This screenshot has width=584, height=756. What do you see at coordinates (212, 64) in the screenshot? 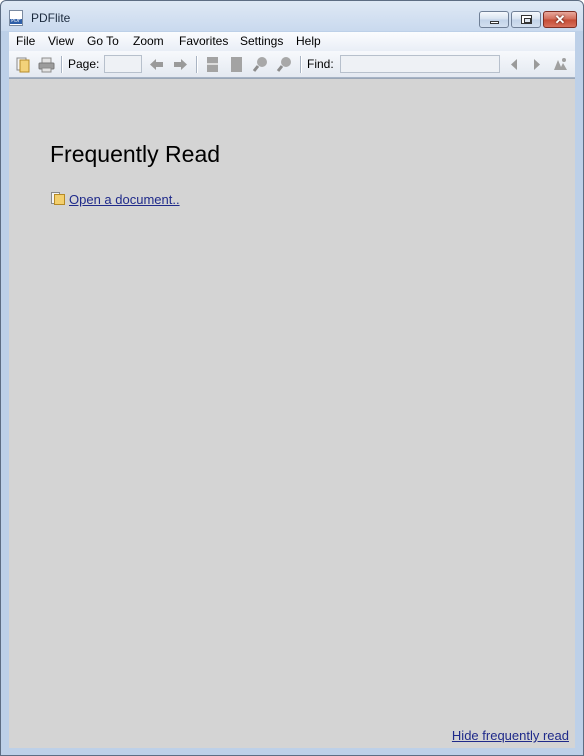
I see `fit-page-icon` at bounding box center [212, 64].